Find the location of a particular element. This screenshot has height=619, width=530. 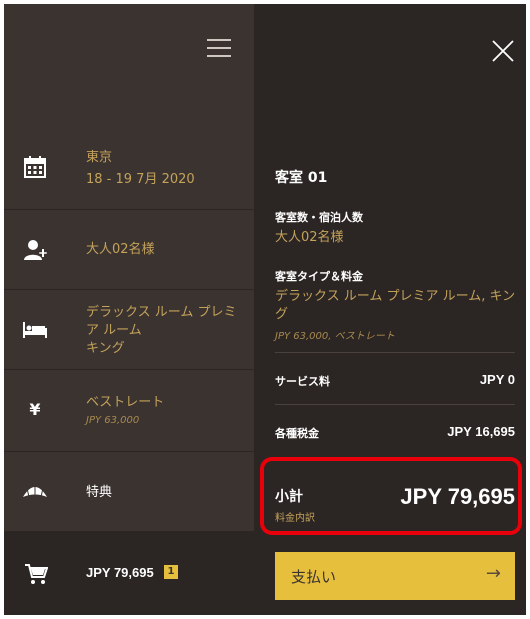

tax-value: JPY 16,695 is located at coordinates (481, 431).